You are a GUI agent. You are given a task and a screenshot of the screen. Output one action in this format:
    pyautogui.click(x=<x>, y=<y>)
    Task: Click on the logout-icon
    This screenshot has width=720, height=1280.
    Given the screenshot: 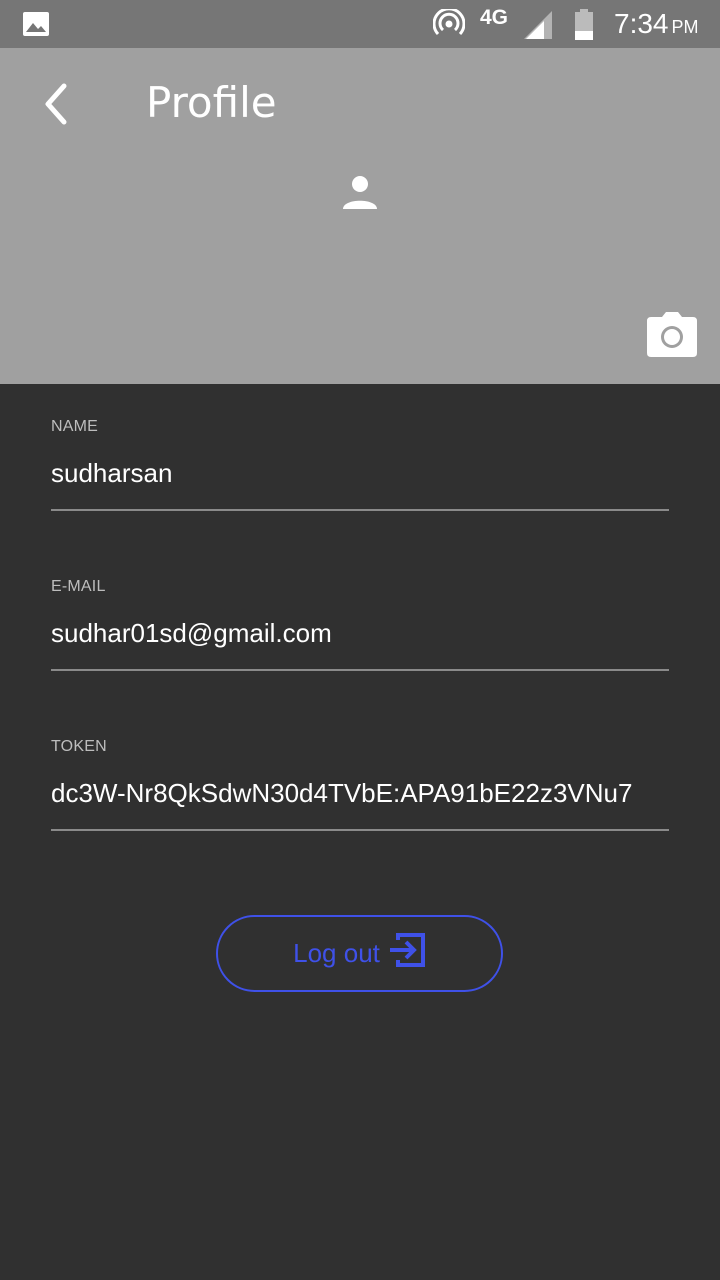 What is the action you would take?
    pyautogui.click(x=407, y=953)
    